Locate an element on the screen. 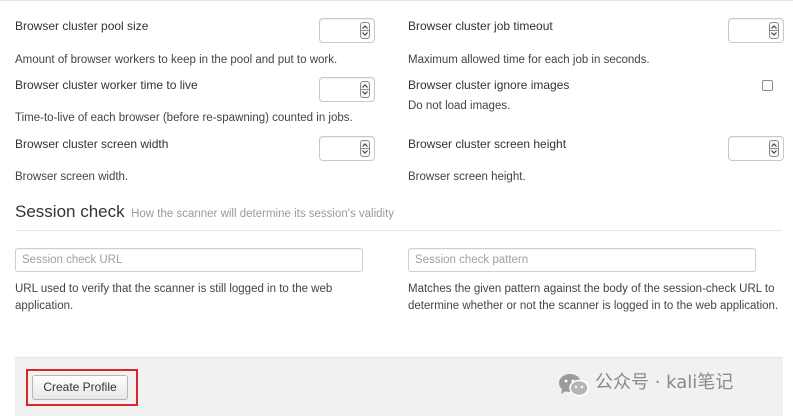 Image resolution: width=793 pixels, height=416 pixels. job-timeout-label: Browser cluster job timeout is located at coordinates (480, 26).